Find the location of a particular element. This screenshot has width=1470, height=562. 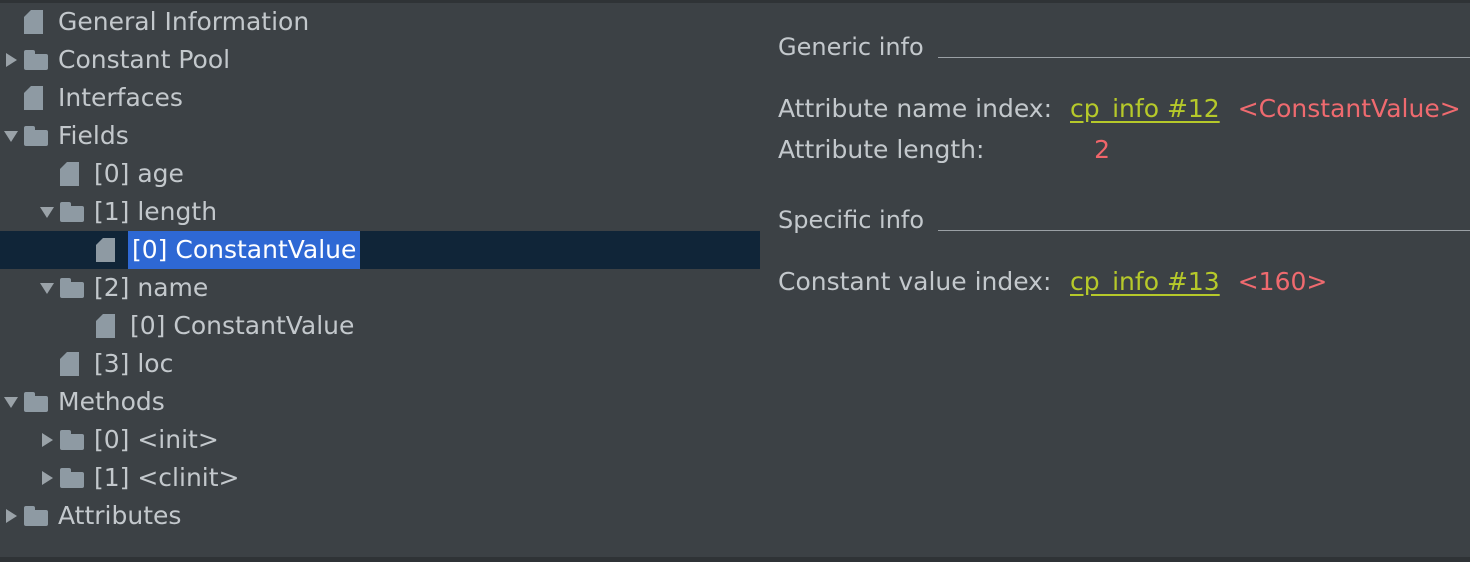

specific-info-title: Specific info is located at coordinates (851, 220).